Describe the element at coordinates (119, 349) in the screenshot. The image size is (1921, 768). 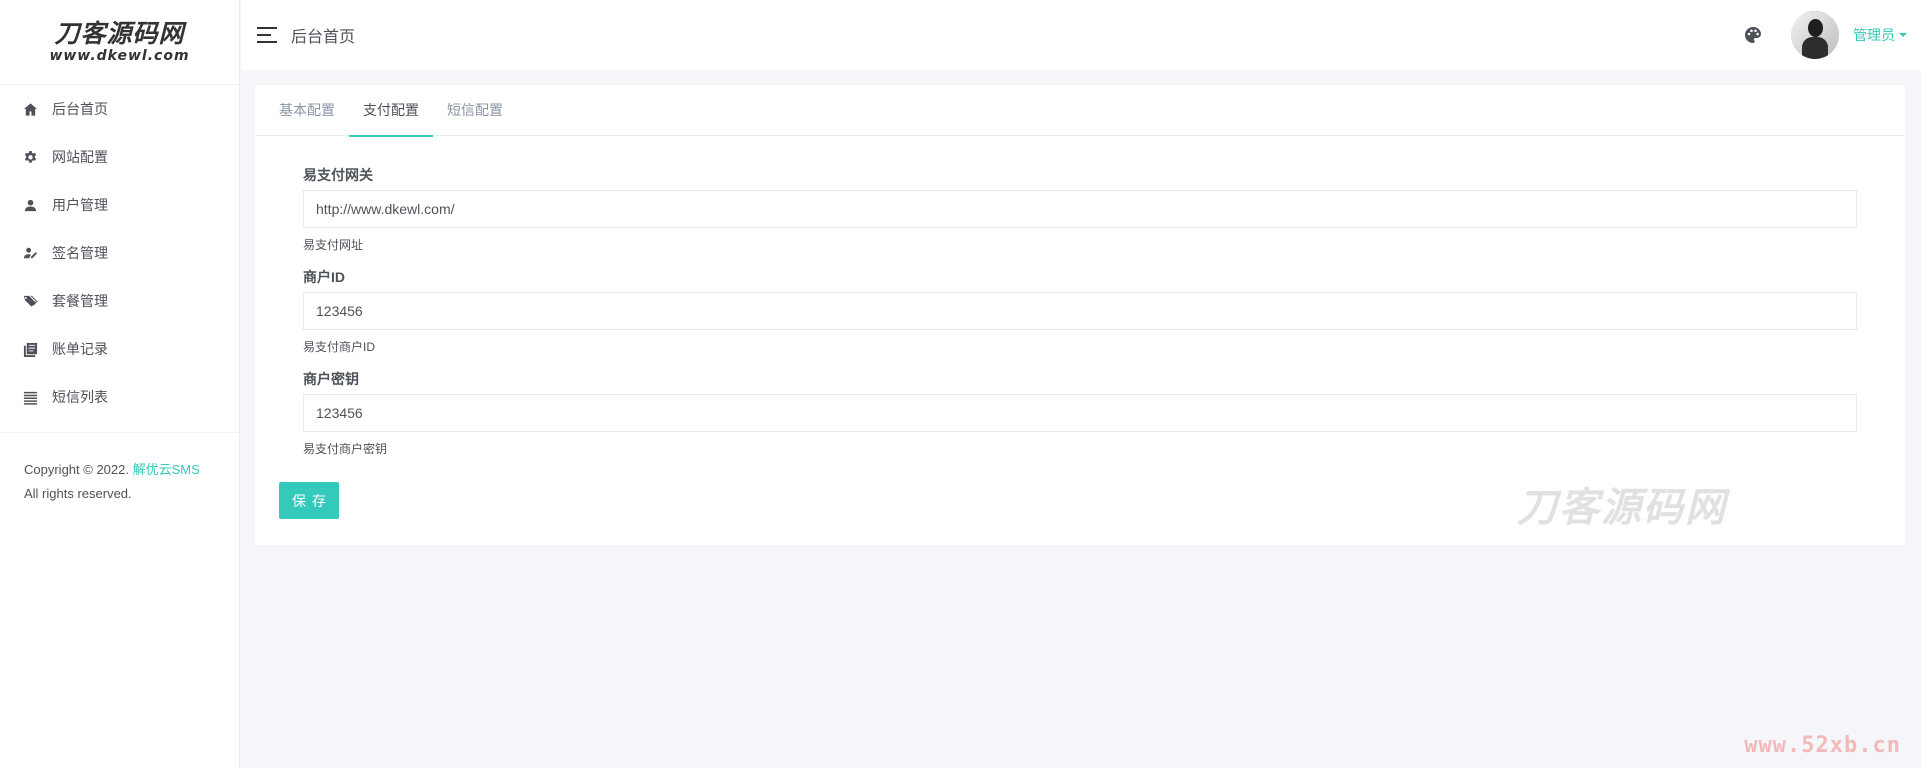
I see `sidebar-item-billing: 账单记录` at that location.